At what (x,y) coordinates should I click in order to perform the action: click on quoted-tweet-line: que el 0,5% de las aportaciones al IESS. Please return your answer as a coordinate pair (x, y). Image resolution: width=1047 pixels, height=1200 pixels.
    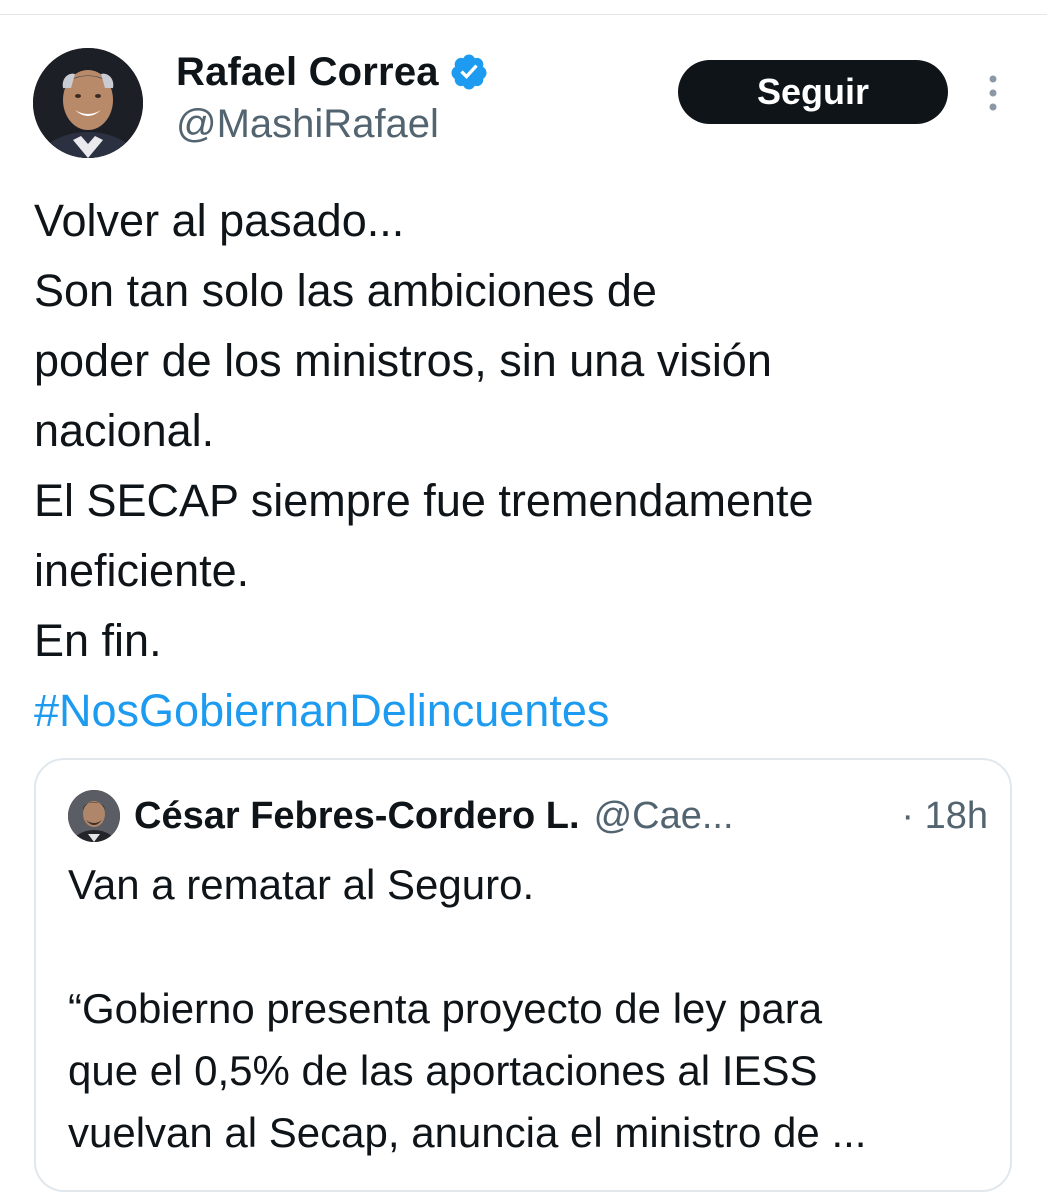
    Looking at the image, I should click on (443, 1070).